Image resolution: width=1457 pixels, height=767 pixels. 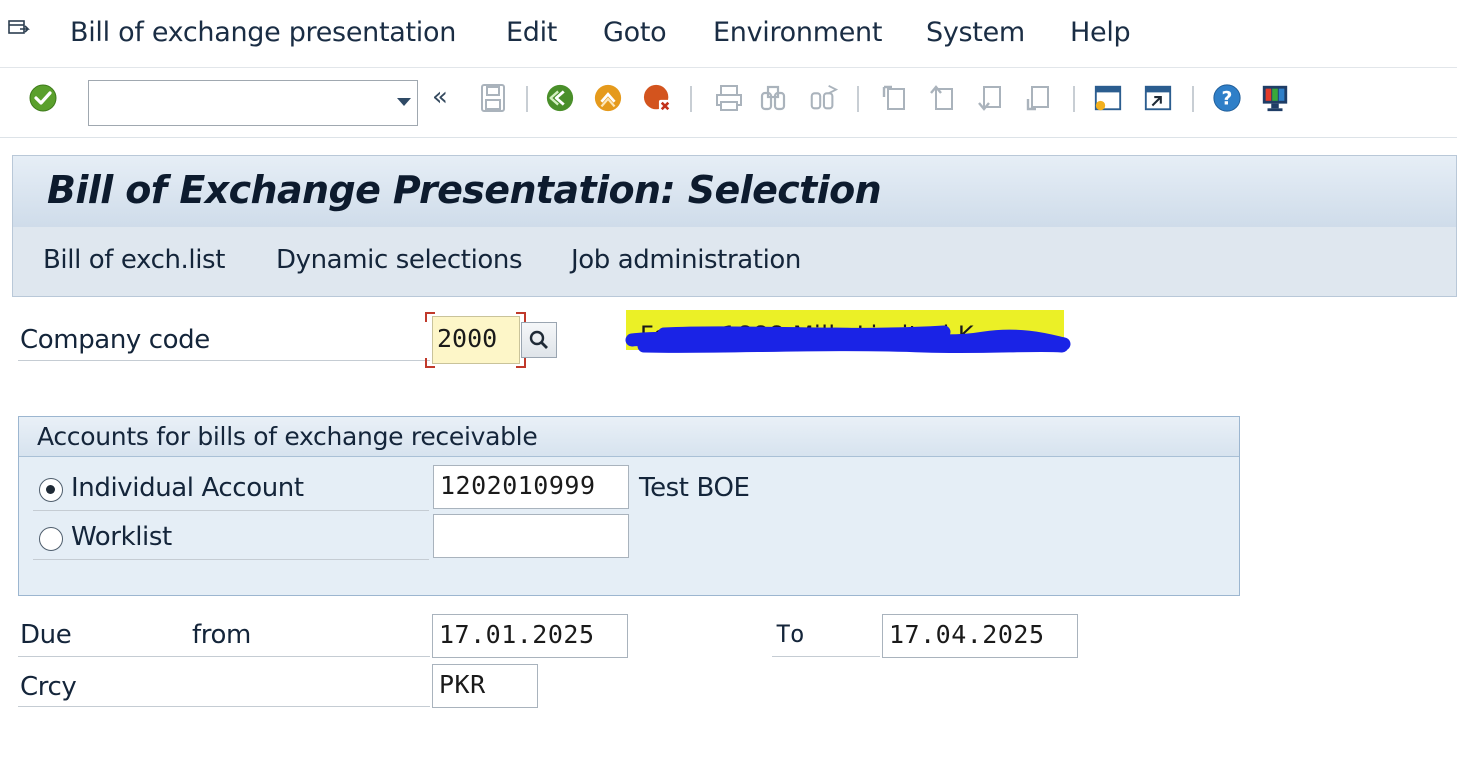 What do you see at coordinates (263, 32) in the screenshot?
I see `menu-bill-of-exchange-presentation: Bill of exchange presentation` at bounding box center [263, 32].